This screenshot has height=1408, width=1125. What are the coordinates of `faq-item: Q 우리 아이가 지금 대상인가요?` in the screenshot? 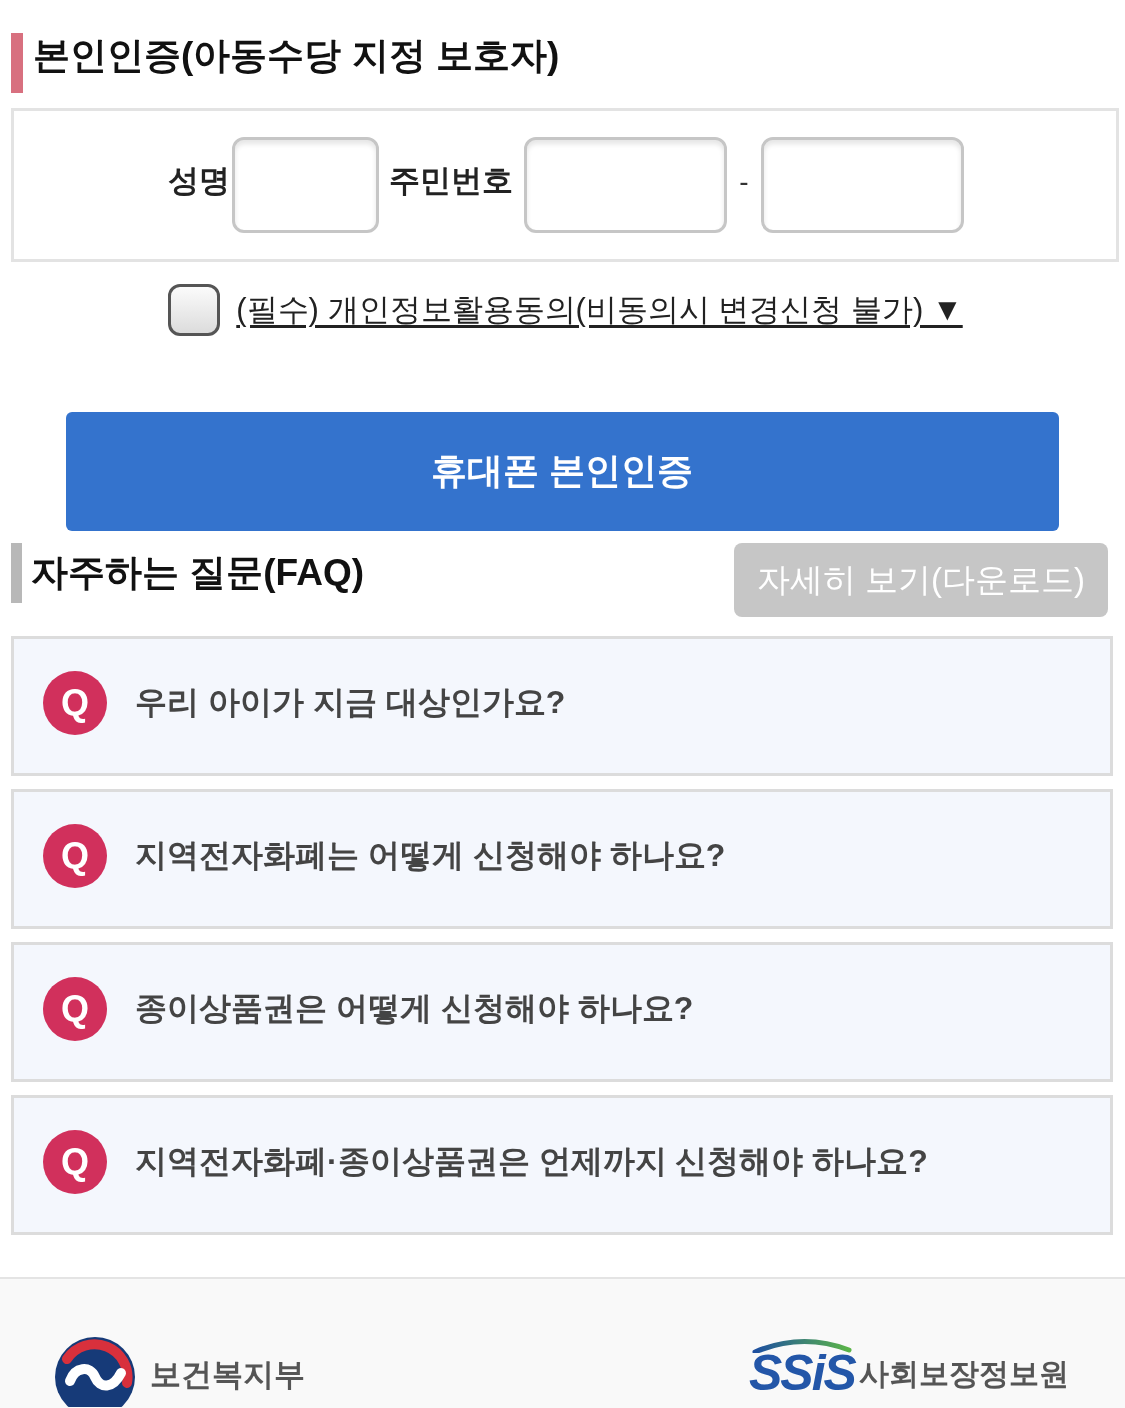 It's located at (562, 706).